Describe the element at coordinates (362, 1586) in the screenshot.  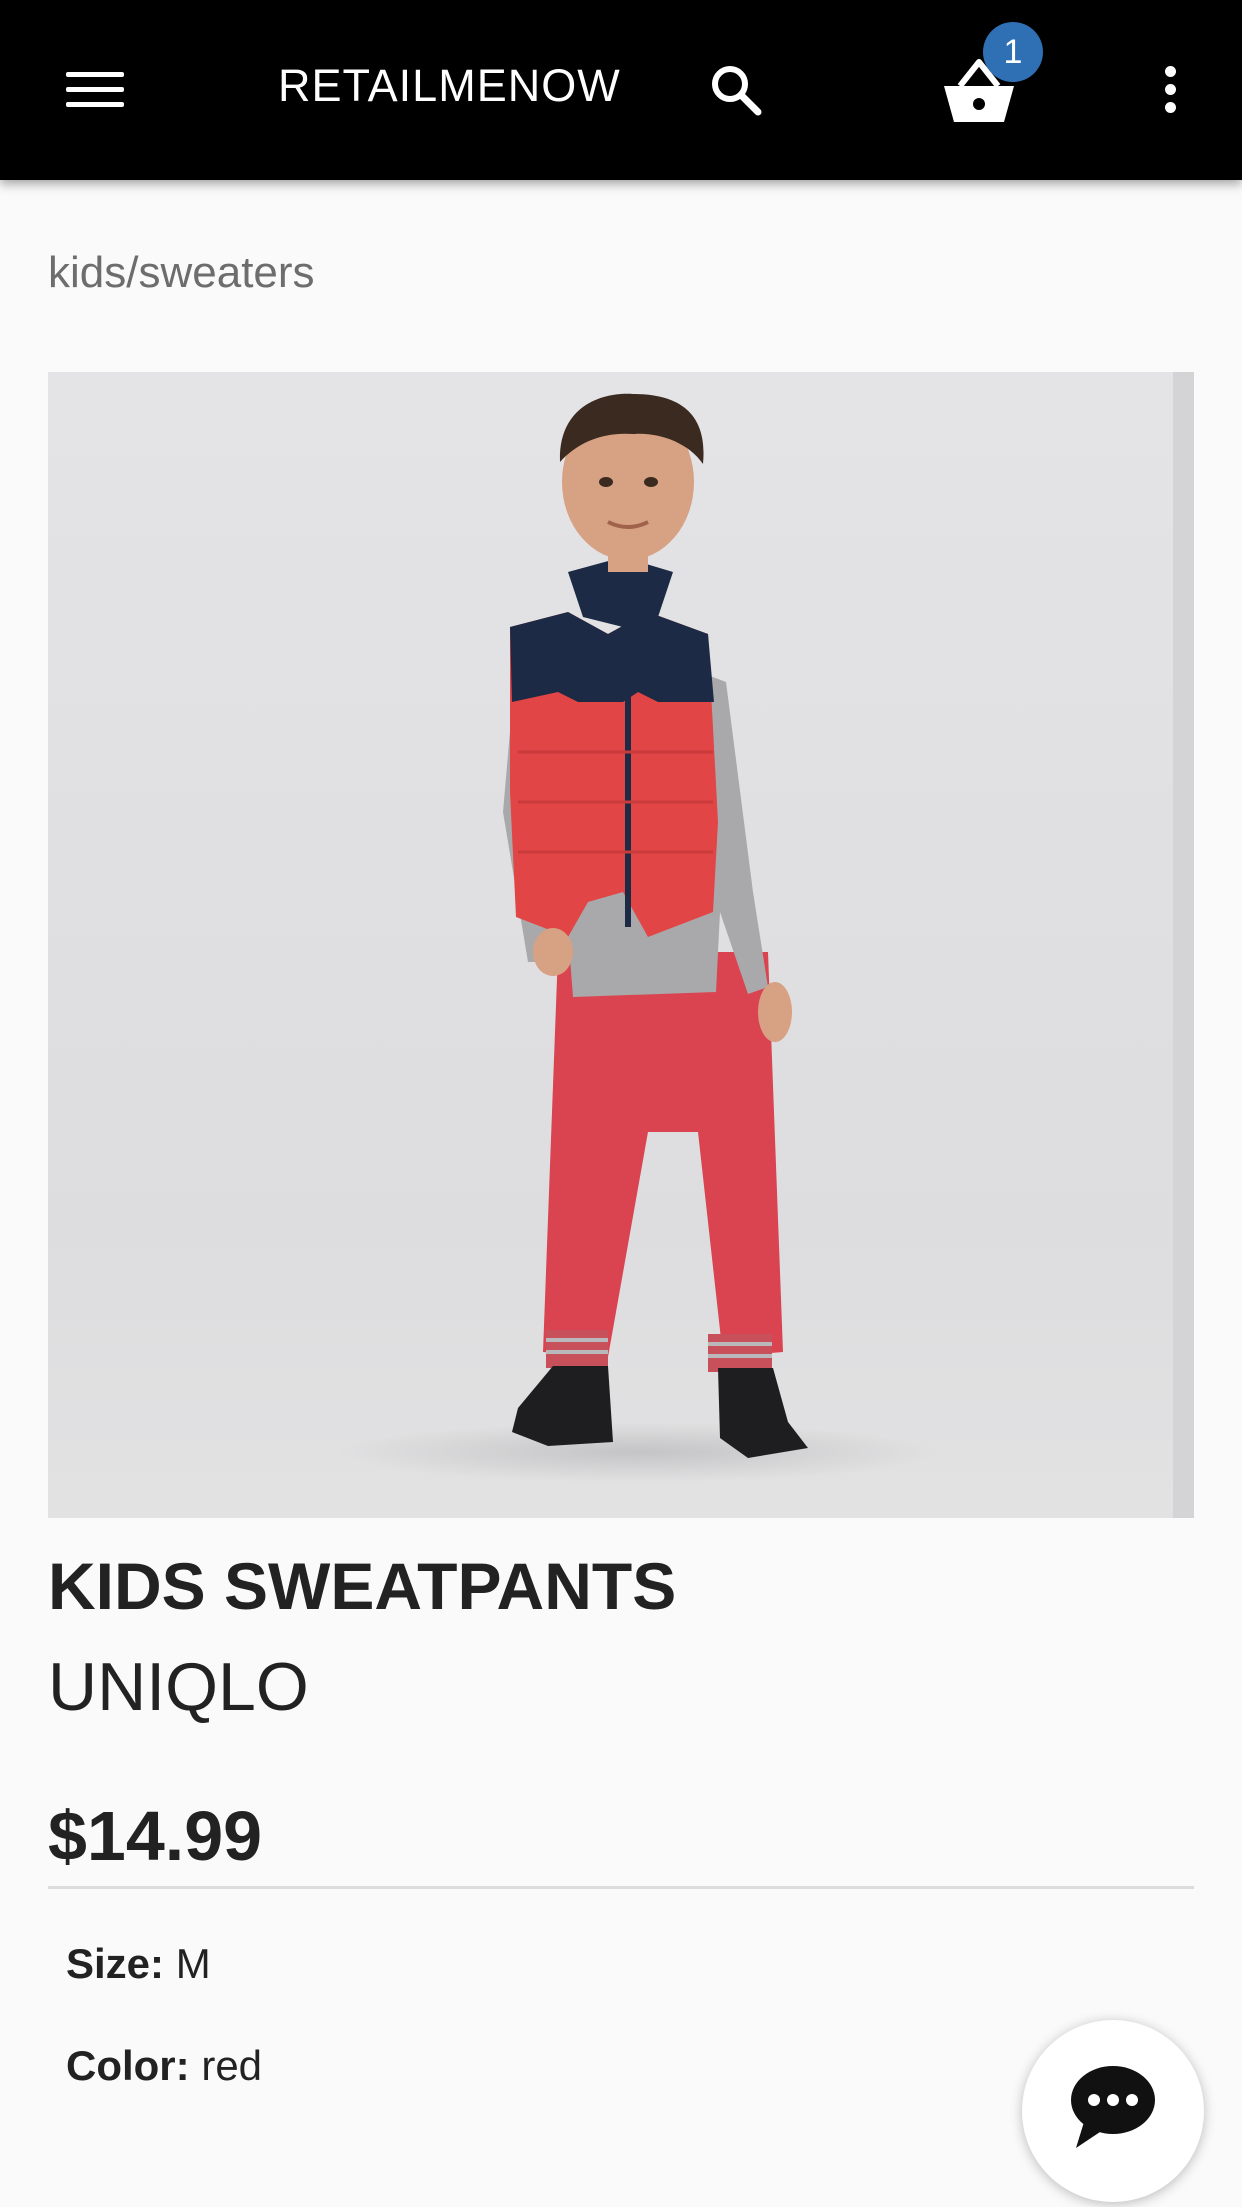
I see `product-title: KIDS SWEATPANTS` at that location.